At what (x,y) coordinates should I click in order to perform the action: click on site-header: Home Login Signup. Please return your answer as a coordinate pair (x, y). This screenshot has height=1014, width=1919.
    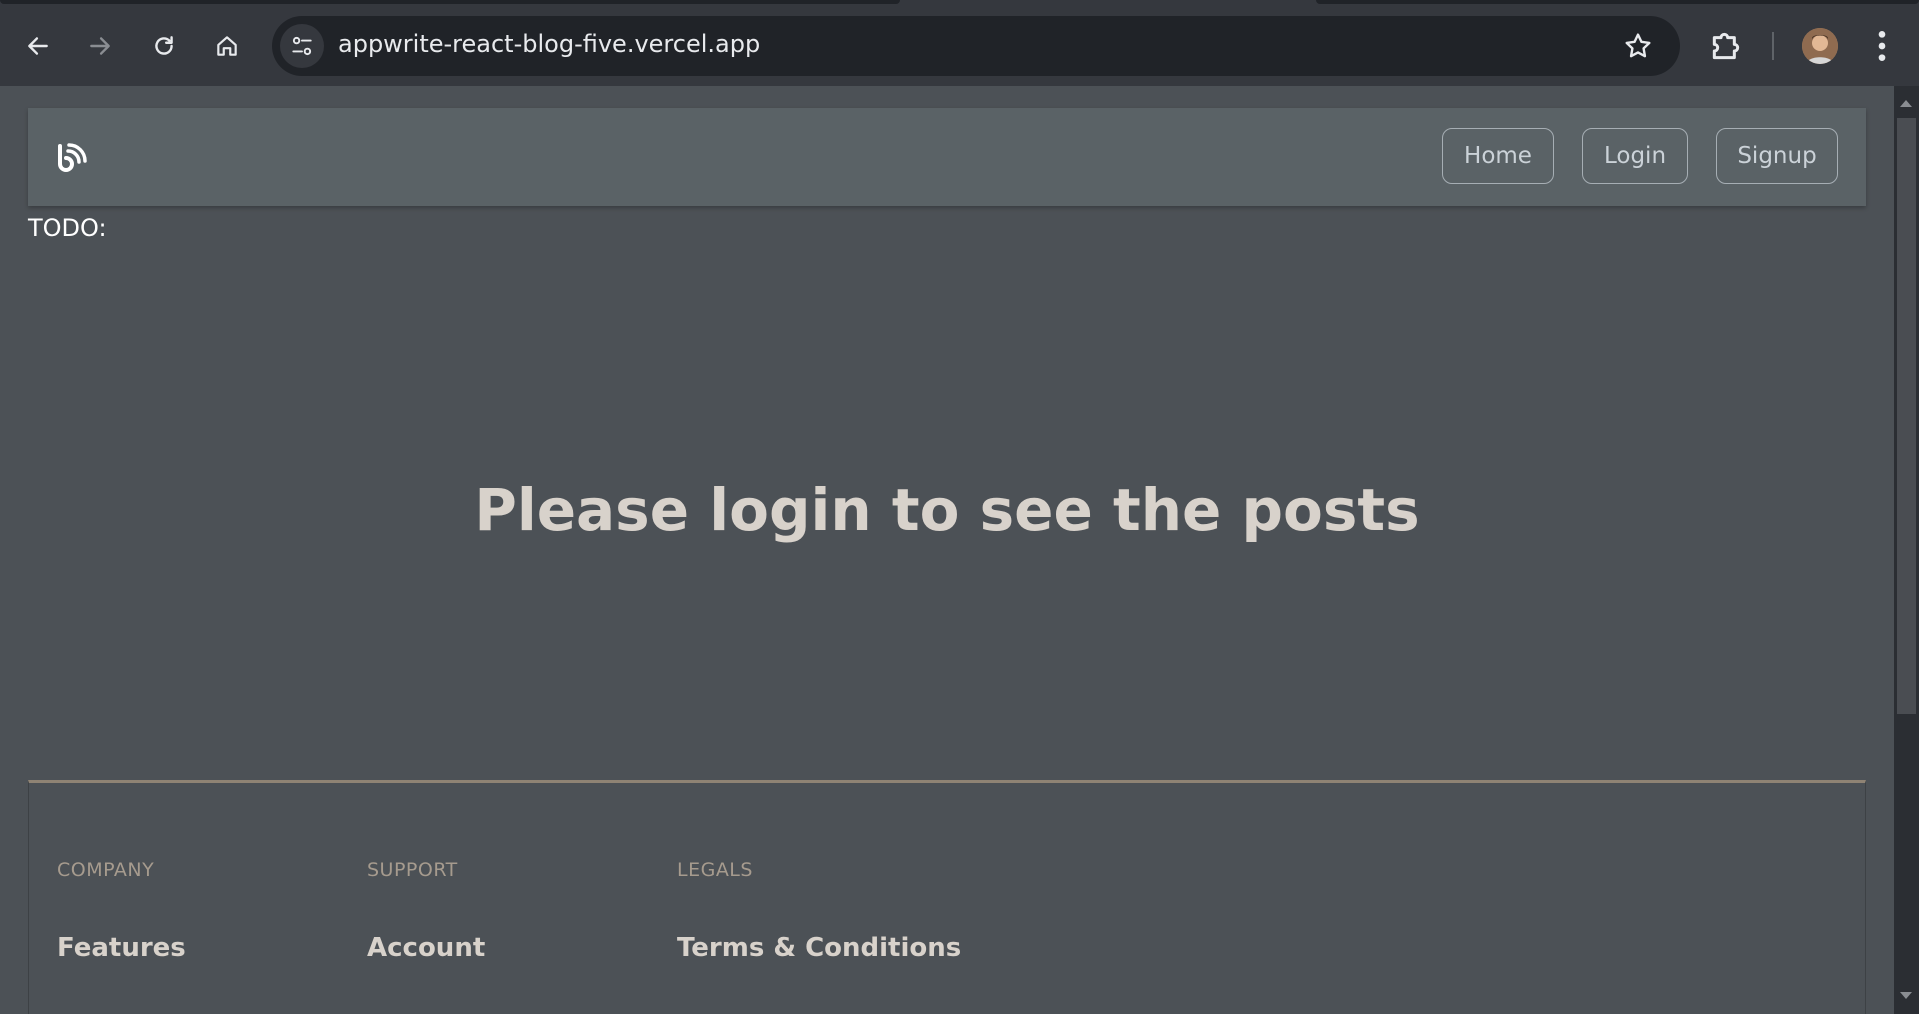
    Looking at the image, I should click on (947, 157).